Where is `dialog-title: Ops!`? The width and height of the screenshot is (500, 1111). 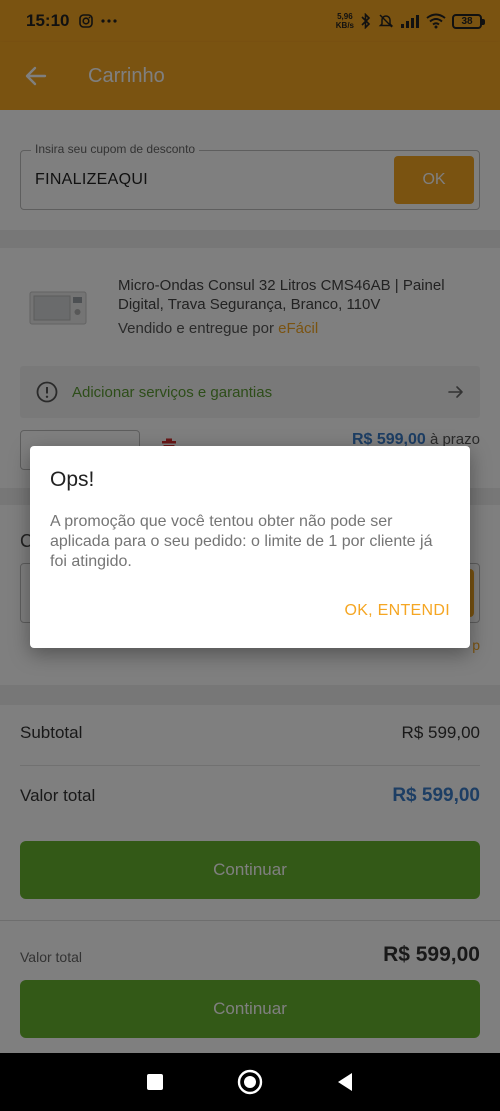
dialog-title: Ops! is located at coordinates (72, 479).